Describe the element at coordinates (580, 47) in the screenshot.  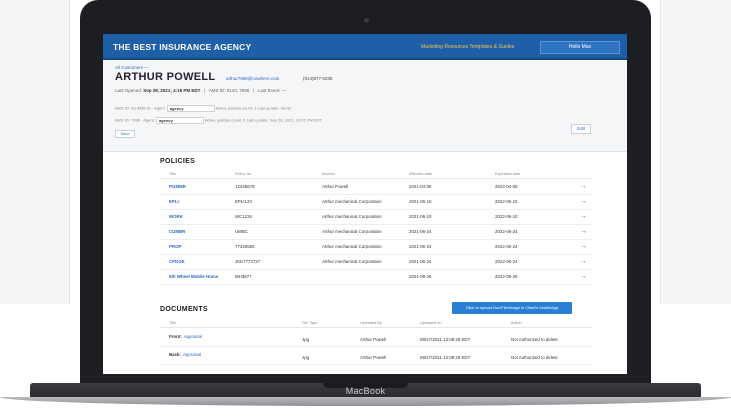
I see `user-menu-button: Hello Max` at that location.